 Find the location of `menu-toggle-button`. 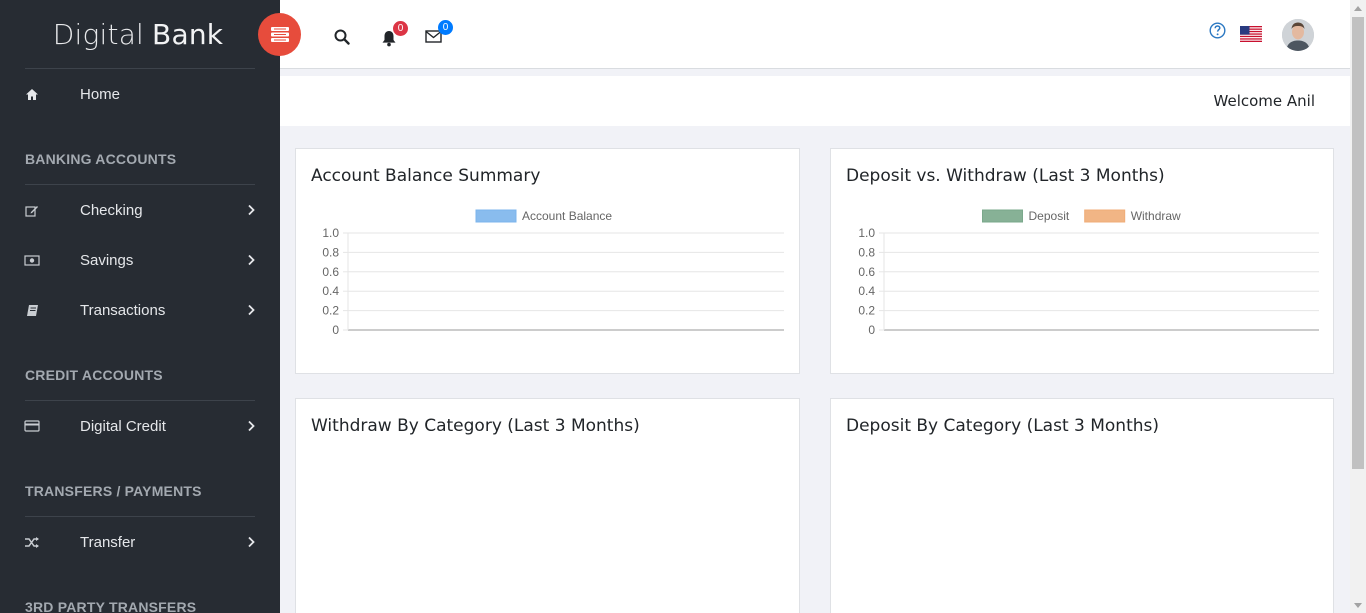

menu-toggle-button is located at coordinates (279, 34).